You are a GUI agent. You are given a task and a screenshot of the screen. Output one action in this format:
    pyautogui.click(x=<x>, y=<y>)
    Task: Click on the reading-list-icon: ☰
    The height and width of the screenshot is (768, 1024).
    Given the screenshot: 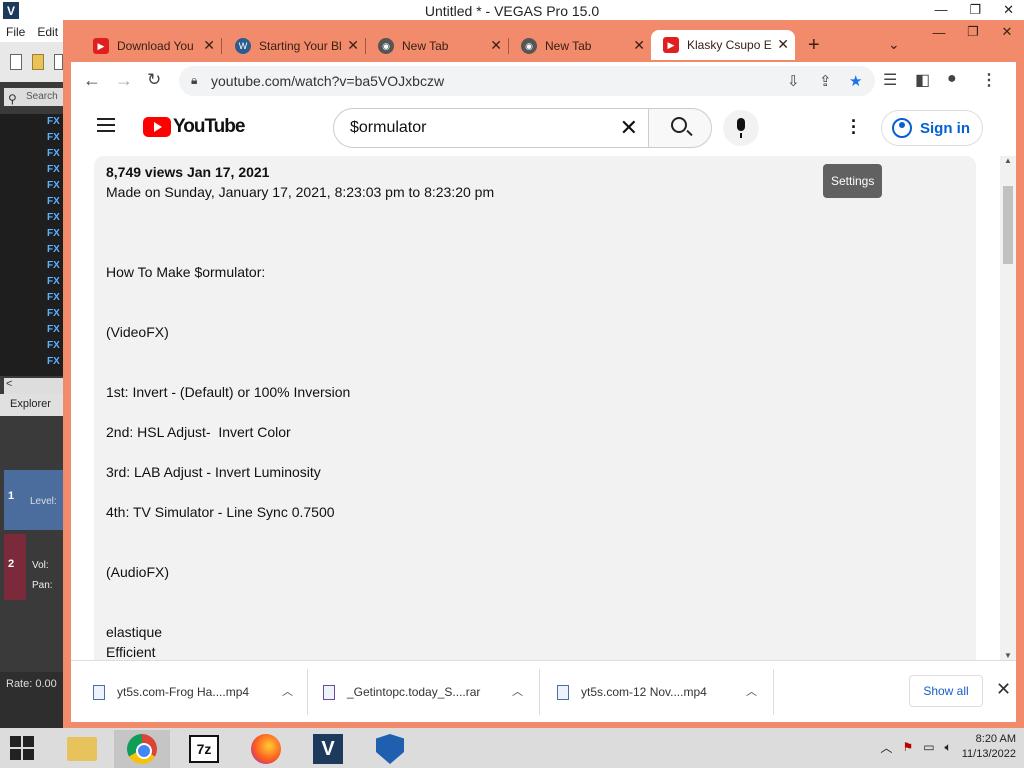 What is the action you would take?
    pyautogui.click(x=890, y=80)
    